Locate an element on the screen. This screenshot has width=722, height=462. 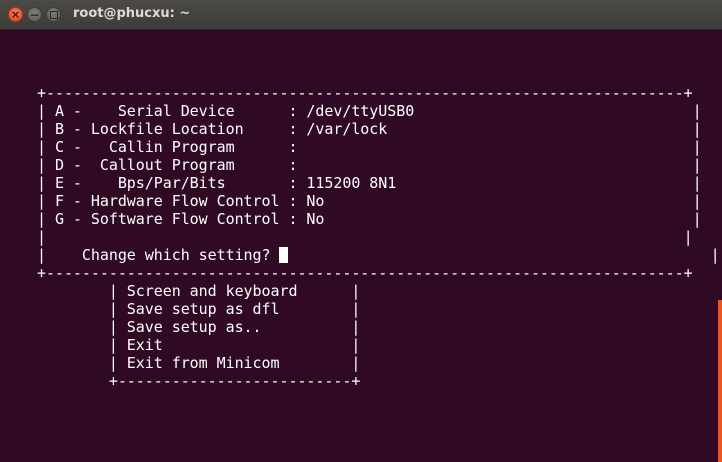
close-icon: × is located at coordinates (15, 14).